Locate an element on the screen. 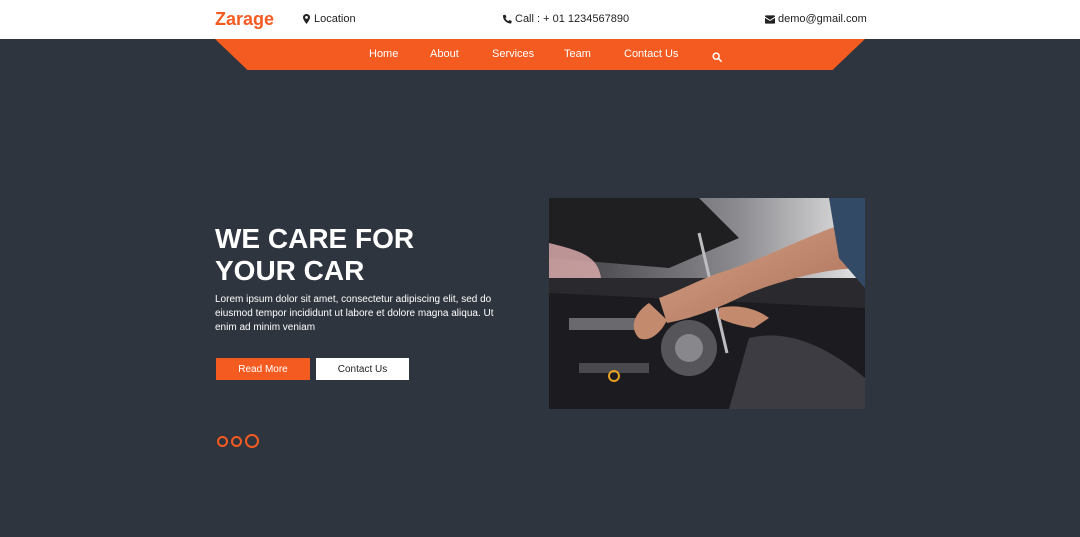  brand-logo: Zarage is located at coordinates (244, 19).